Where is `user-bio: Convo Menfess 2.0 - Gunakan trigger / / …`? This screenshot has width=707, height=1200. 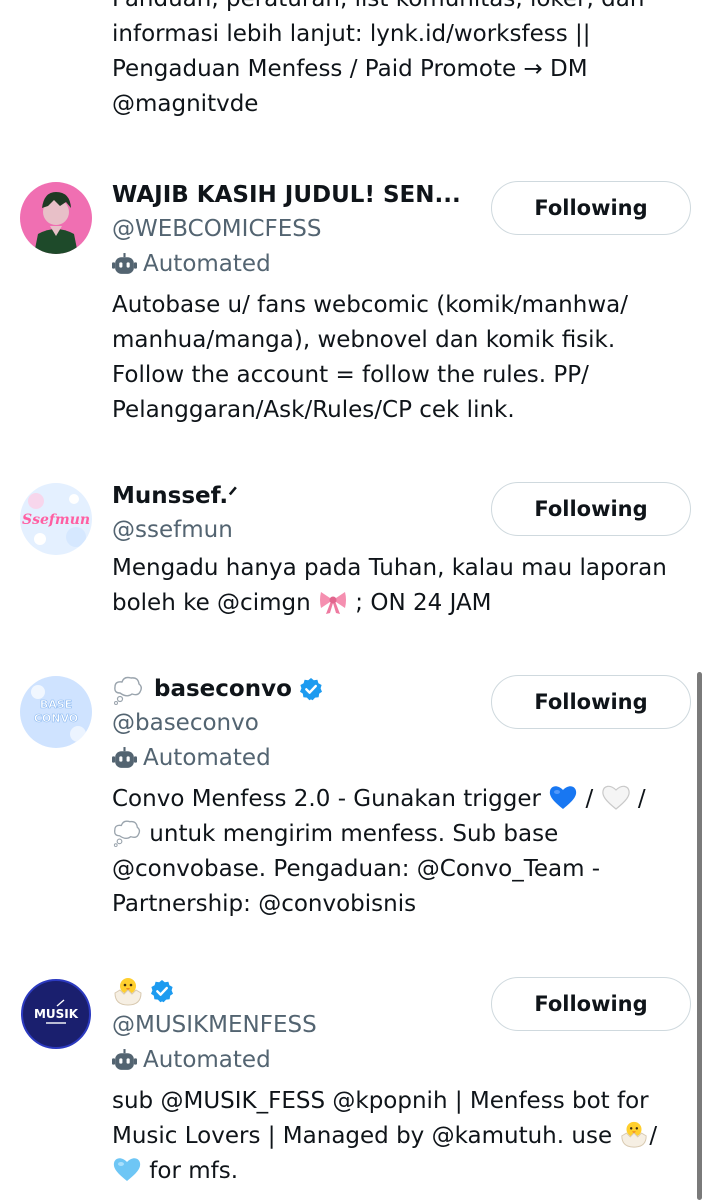 user-bio: Convo Menfess 2.0 - Gunakan trigger / / … is located at coordinates (392, 852).